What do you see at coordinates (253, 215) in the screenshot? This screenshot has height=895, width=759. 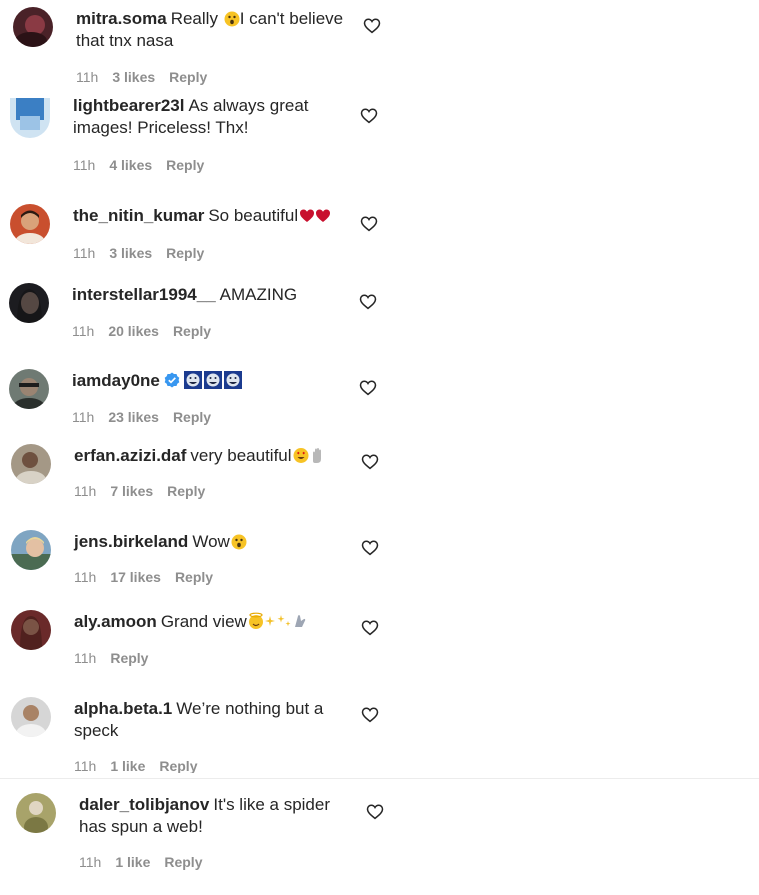 I see `comment-body: So beautiful` at bounding box center [253, 215].